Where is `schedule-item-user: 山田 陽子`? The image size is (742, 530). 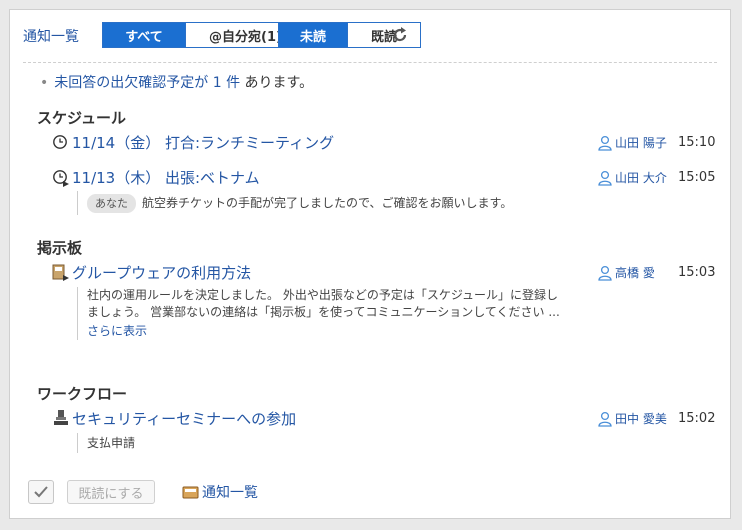
schedule-item-user: 山田 陽子 is located at coordinates (632, 142).